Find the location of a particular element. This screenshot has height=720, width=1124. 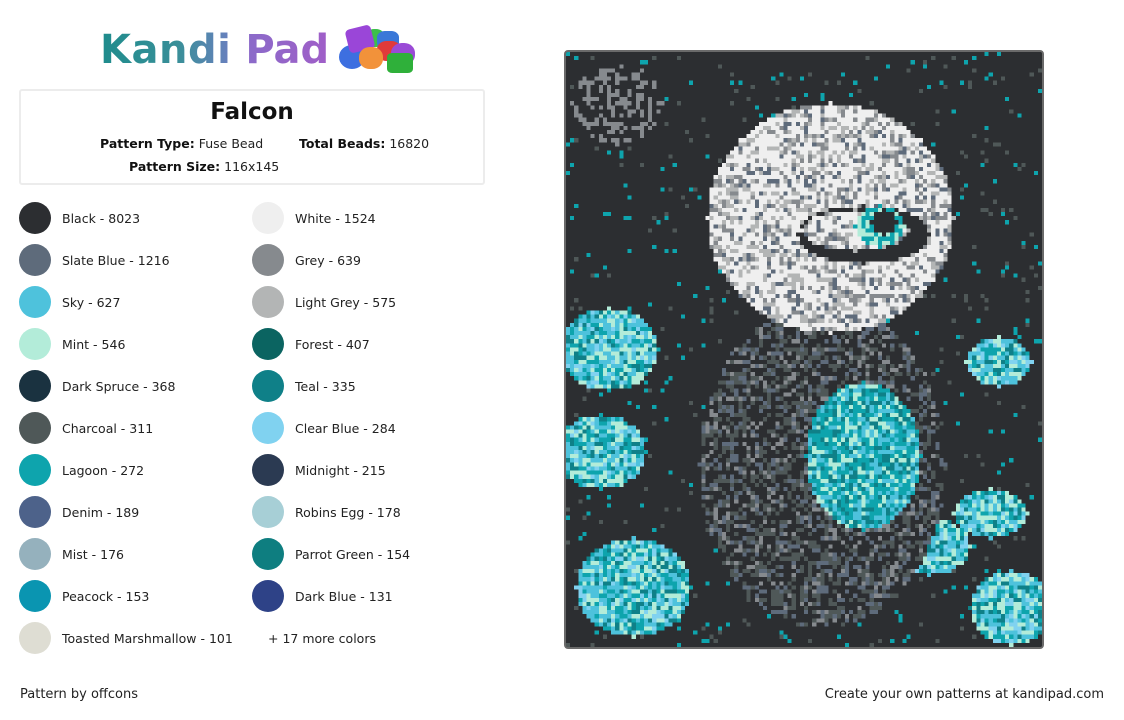

pattern-size-label: Pattern Size: is located at coordinates (175, 166).